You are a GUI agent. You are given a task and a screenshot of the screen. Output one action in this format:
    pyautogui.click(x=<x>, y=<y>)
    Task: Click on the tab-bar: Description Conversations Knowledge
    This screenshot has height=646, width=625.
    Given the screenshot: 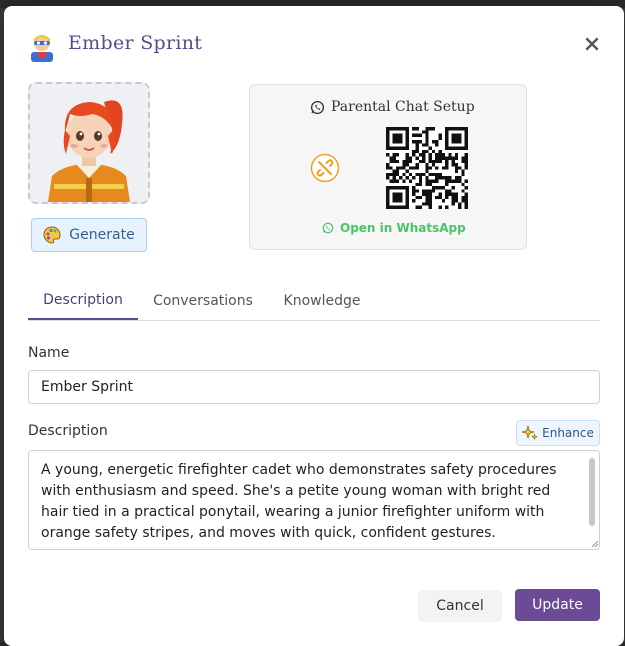 What is the action you would take?
    pyautogui.click(x=314, y=301)
    